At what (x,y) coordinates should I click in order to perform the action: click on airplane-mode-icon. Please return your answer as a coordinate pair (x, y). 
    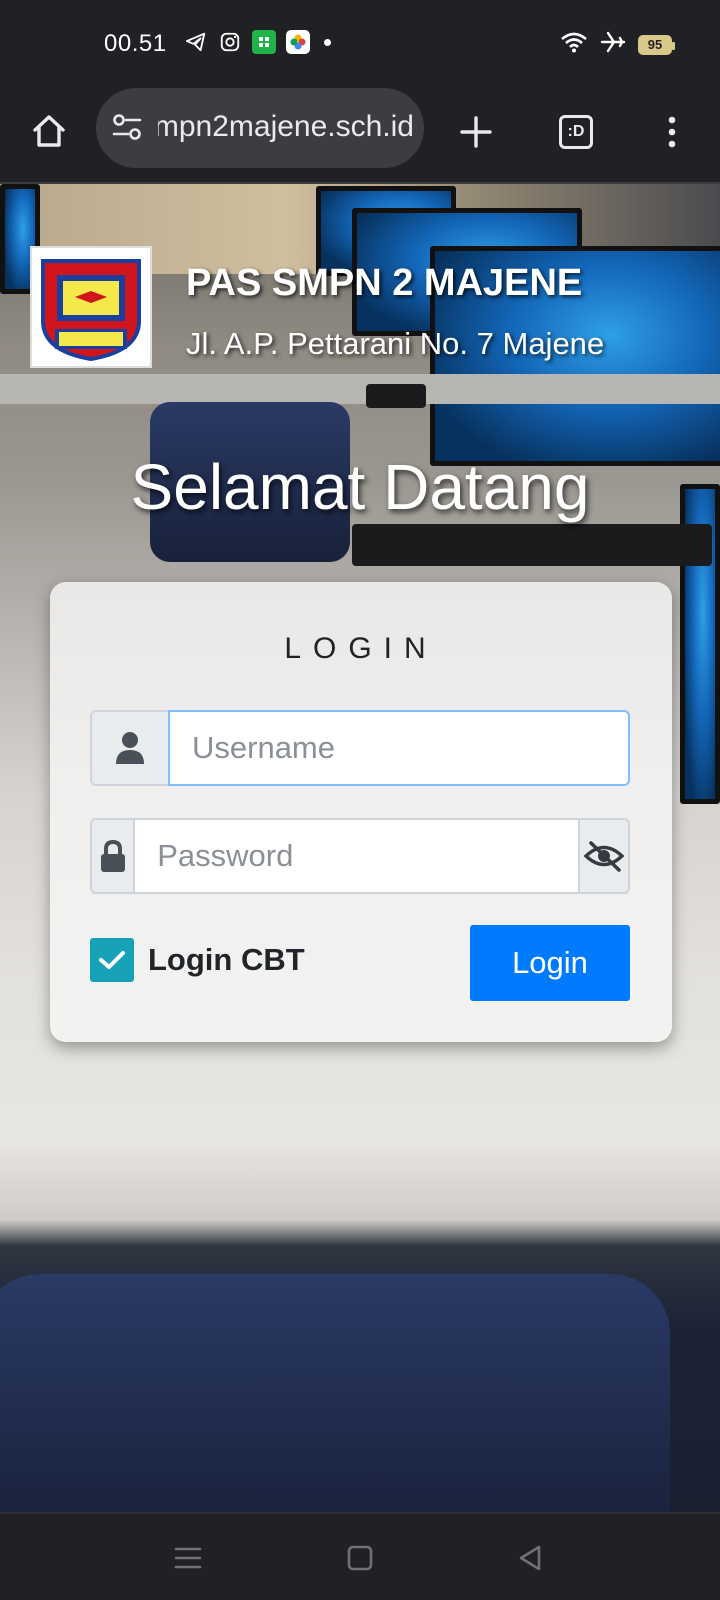
    Looking at the image, I should click on (613, 44).